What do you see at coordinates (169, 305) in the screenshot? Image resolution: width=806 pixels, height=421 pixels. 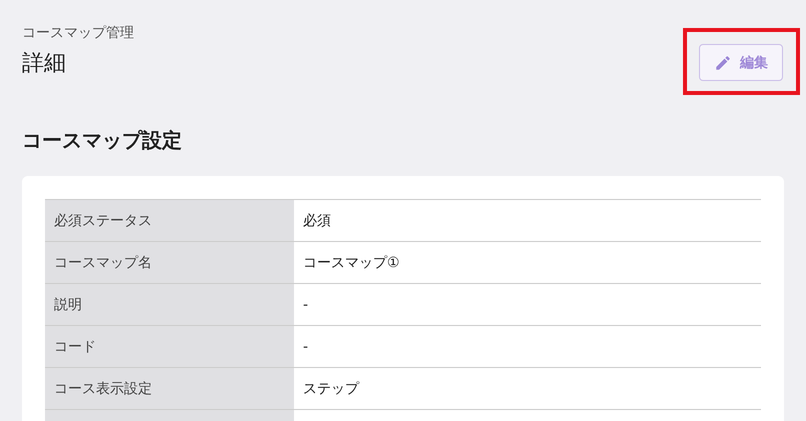 I see `row-label: 説明` at bounding box center [169, 305].